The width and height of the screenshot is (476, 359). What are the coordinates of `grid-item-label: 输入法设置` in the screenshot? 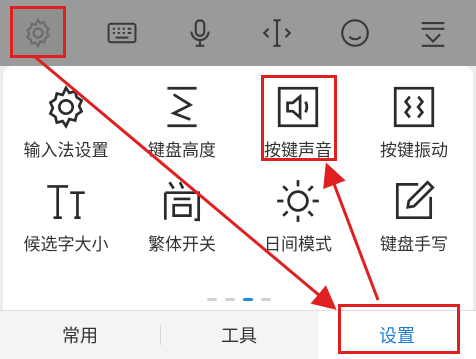 It's located at (66, 151).